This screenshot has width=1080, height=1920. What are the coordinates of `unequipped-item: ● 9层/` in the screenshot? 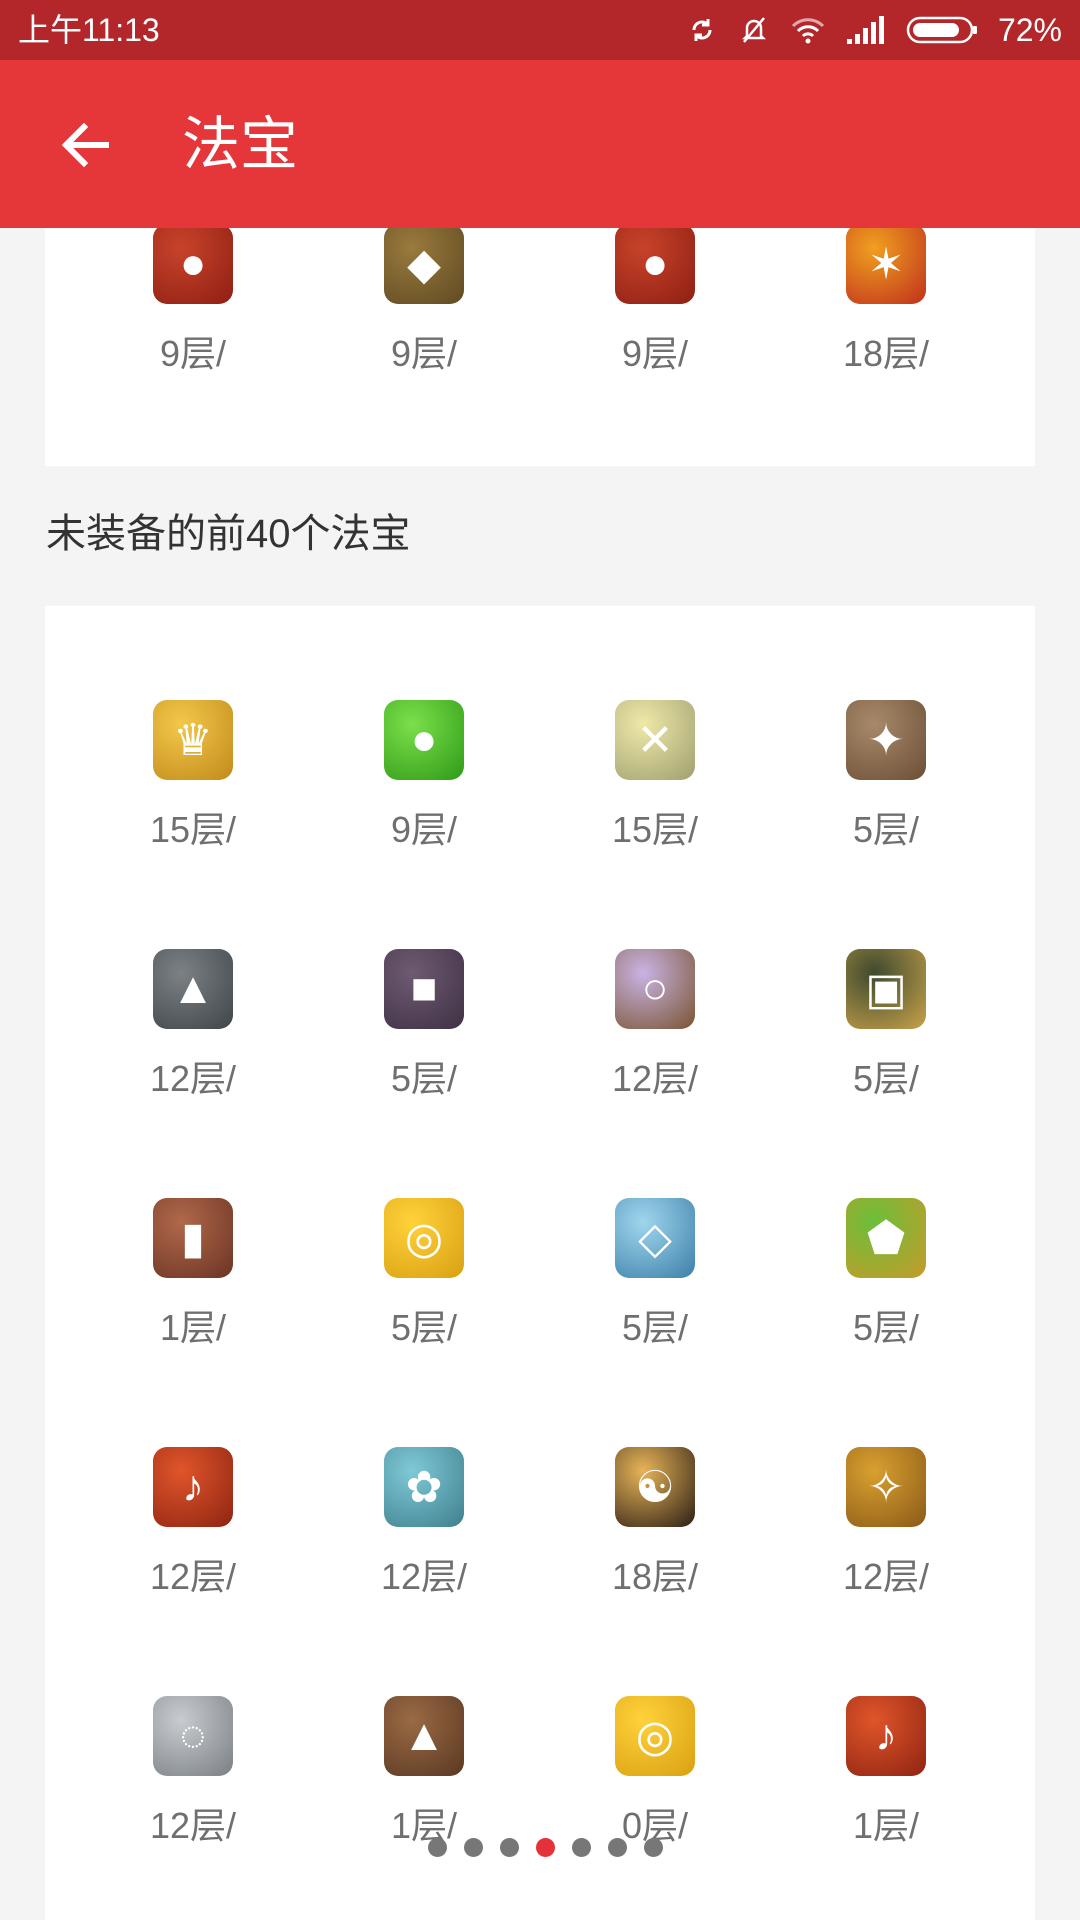 It's located at (424, 800).